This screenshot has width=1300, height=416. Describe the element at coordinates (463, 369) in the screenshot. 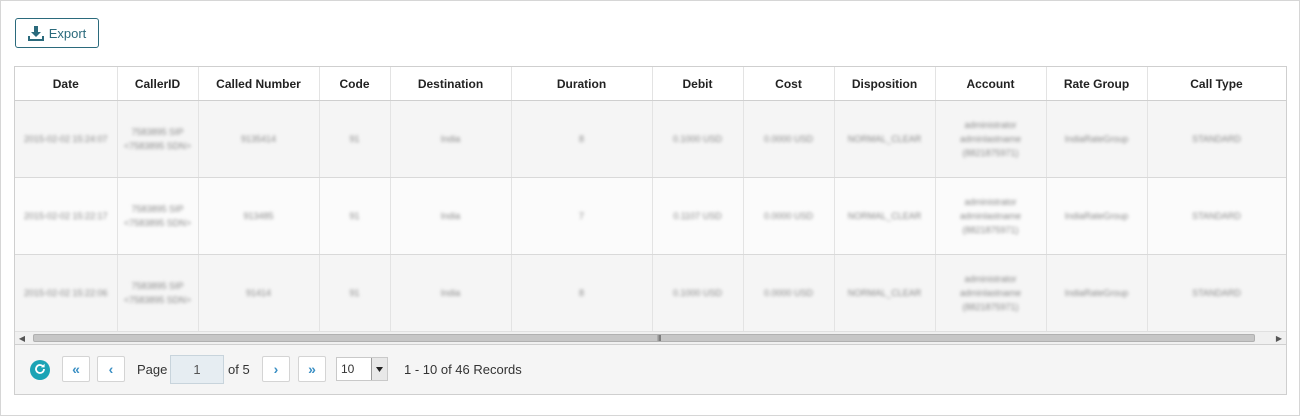

I see `records-count: 1 - 10 of 46 Records` at that location.